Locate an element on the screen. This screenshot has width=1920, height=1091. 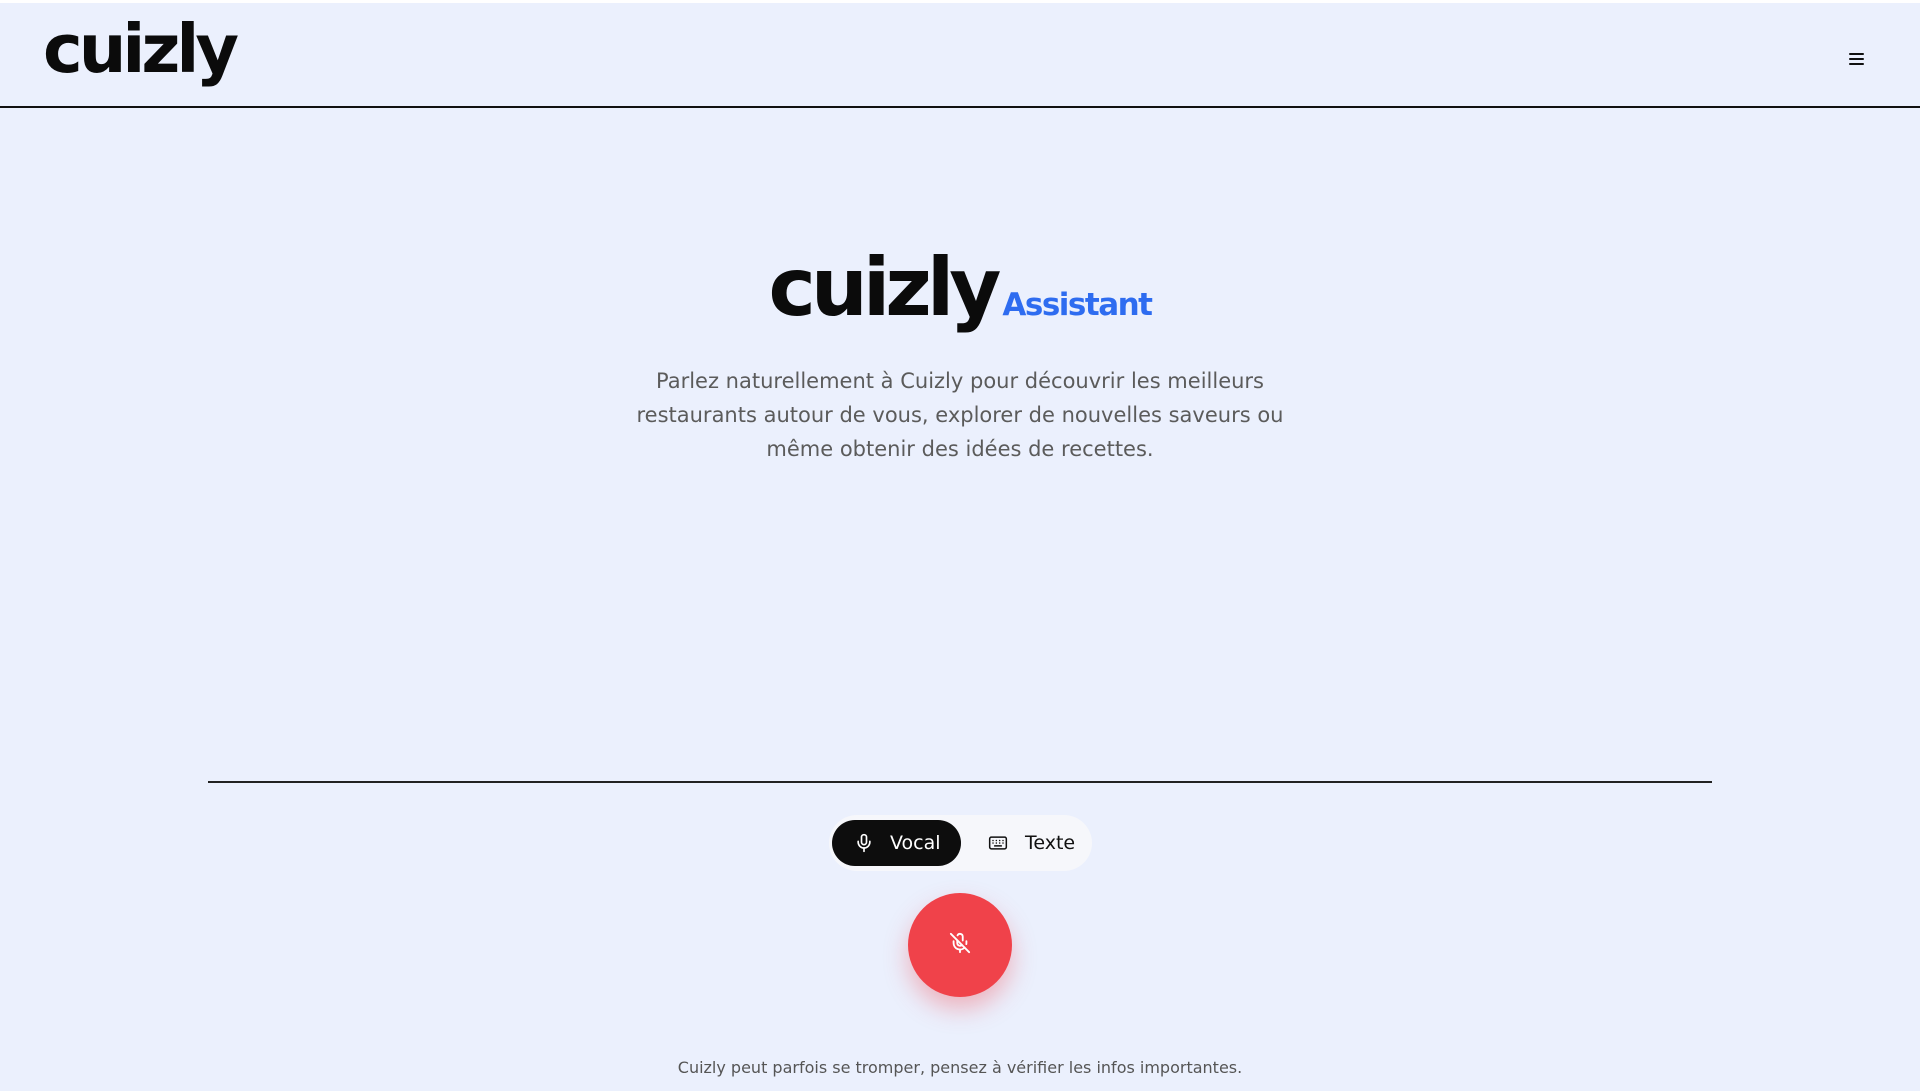
hero-logo: cuizly Assistant is located at coordinates (960, 288).